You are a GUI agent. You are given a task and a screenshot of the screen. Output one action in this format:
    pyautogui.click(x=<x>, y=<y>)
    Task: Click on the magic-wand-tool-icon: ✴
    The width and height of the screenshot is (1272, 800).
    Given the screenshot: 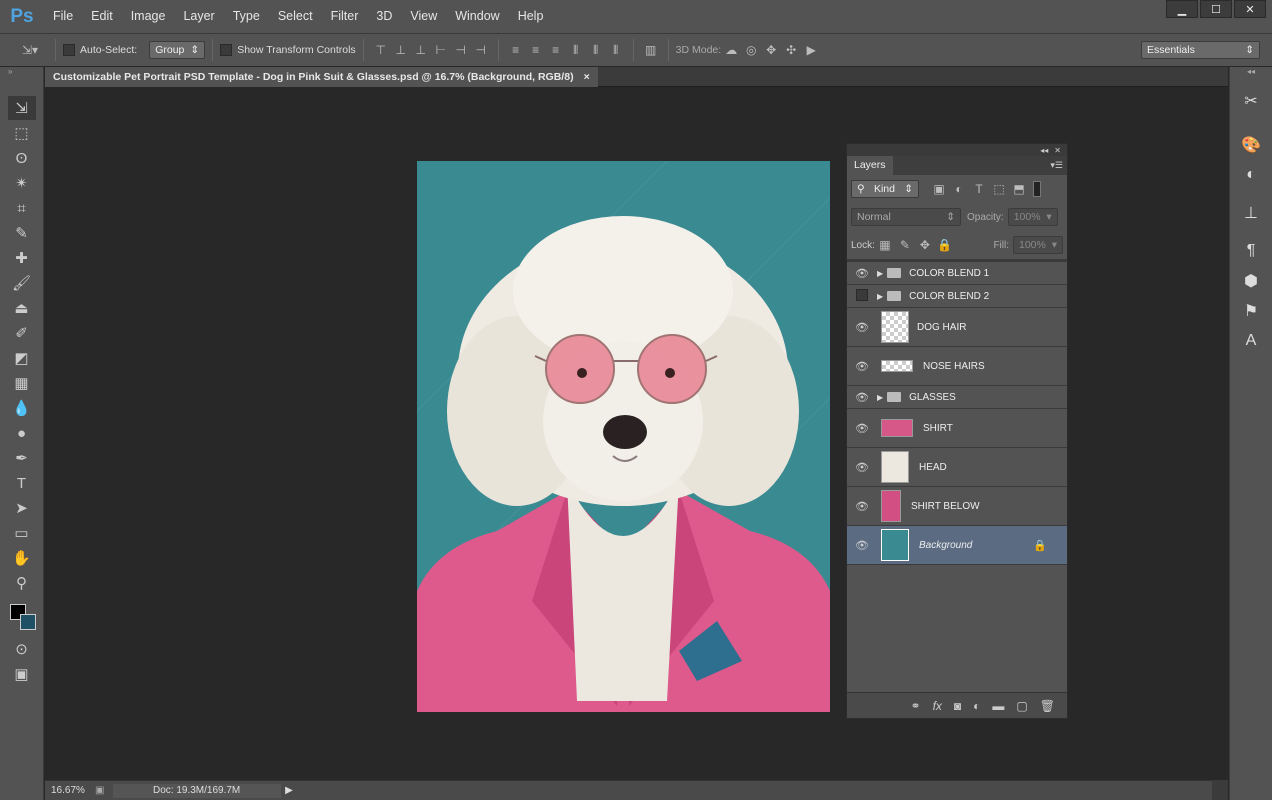 What is the action you would take?
    pyautogui.click(x=22, y=183)
    